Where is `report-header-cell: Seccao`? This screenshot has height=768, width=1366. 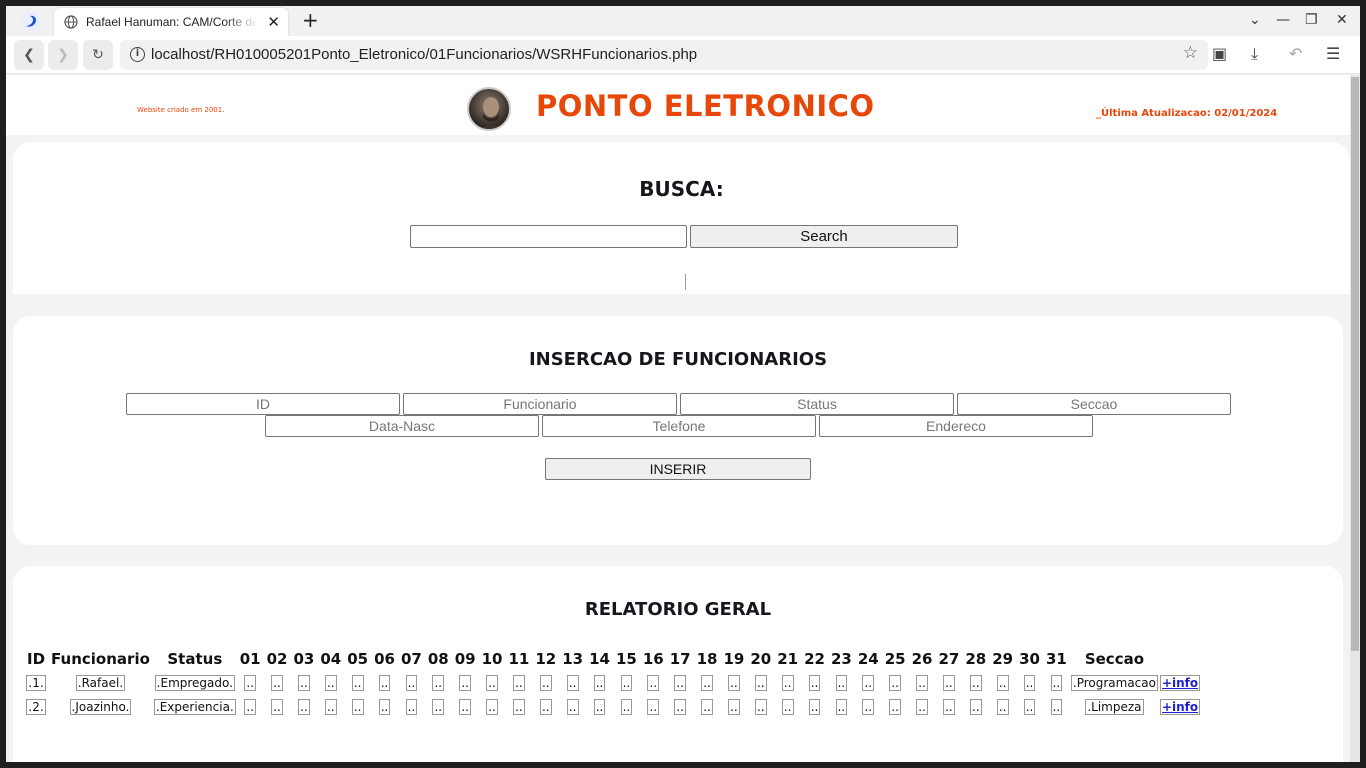
report-header-cell: Seccao is located at coordinates (1114, 659).